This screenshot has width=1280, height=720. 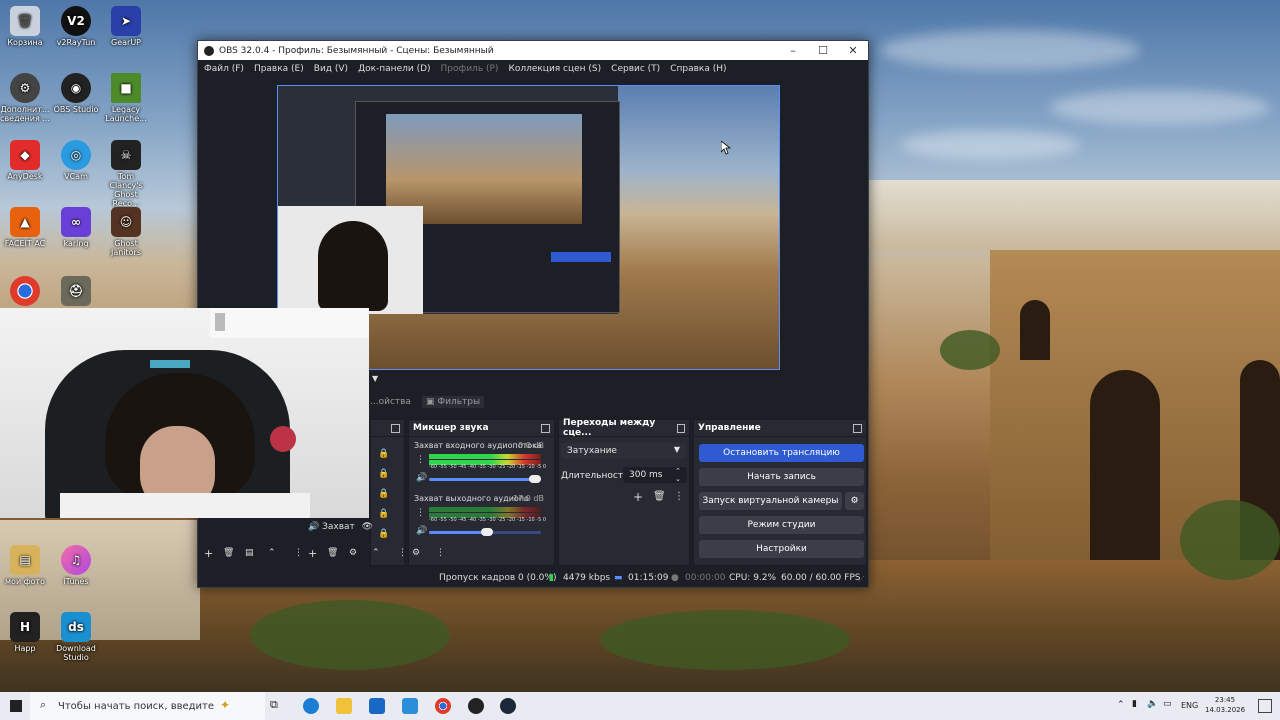 I want to click on desktop-icon-vcam: ◎ VCam, so click(x=76, y=160).